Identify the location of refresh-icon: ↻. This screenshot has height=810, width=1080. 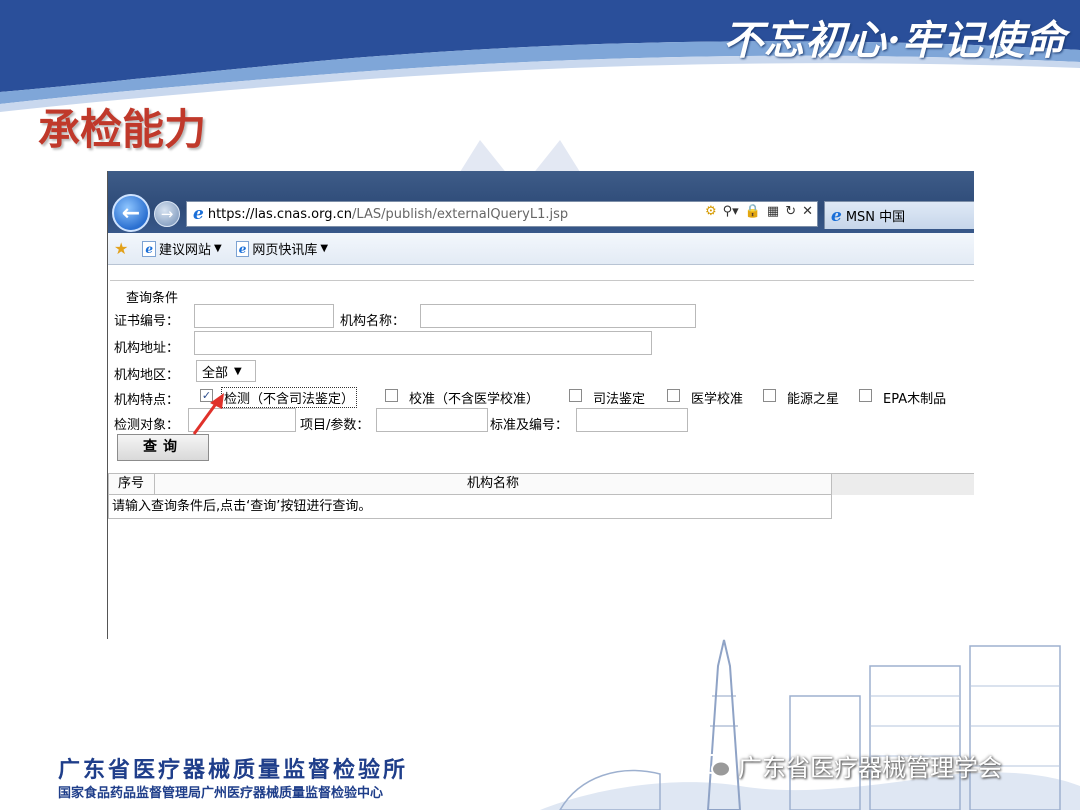
(790, 211).